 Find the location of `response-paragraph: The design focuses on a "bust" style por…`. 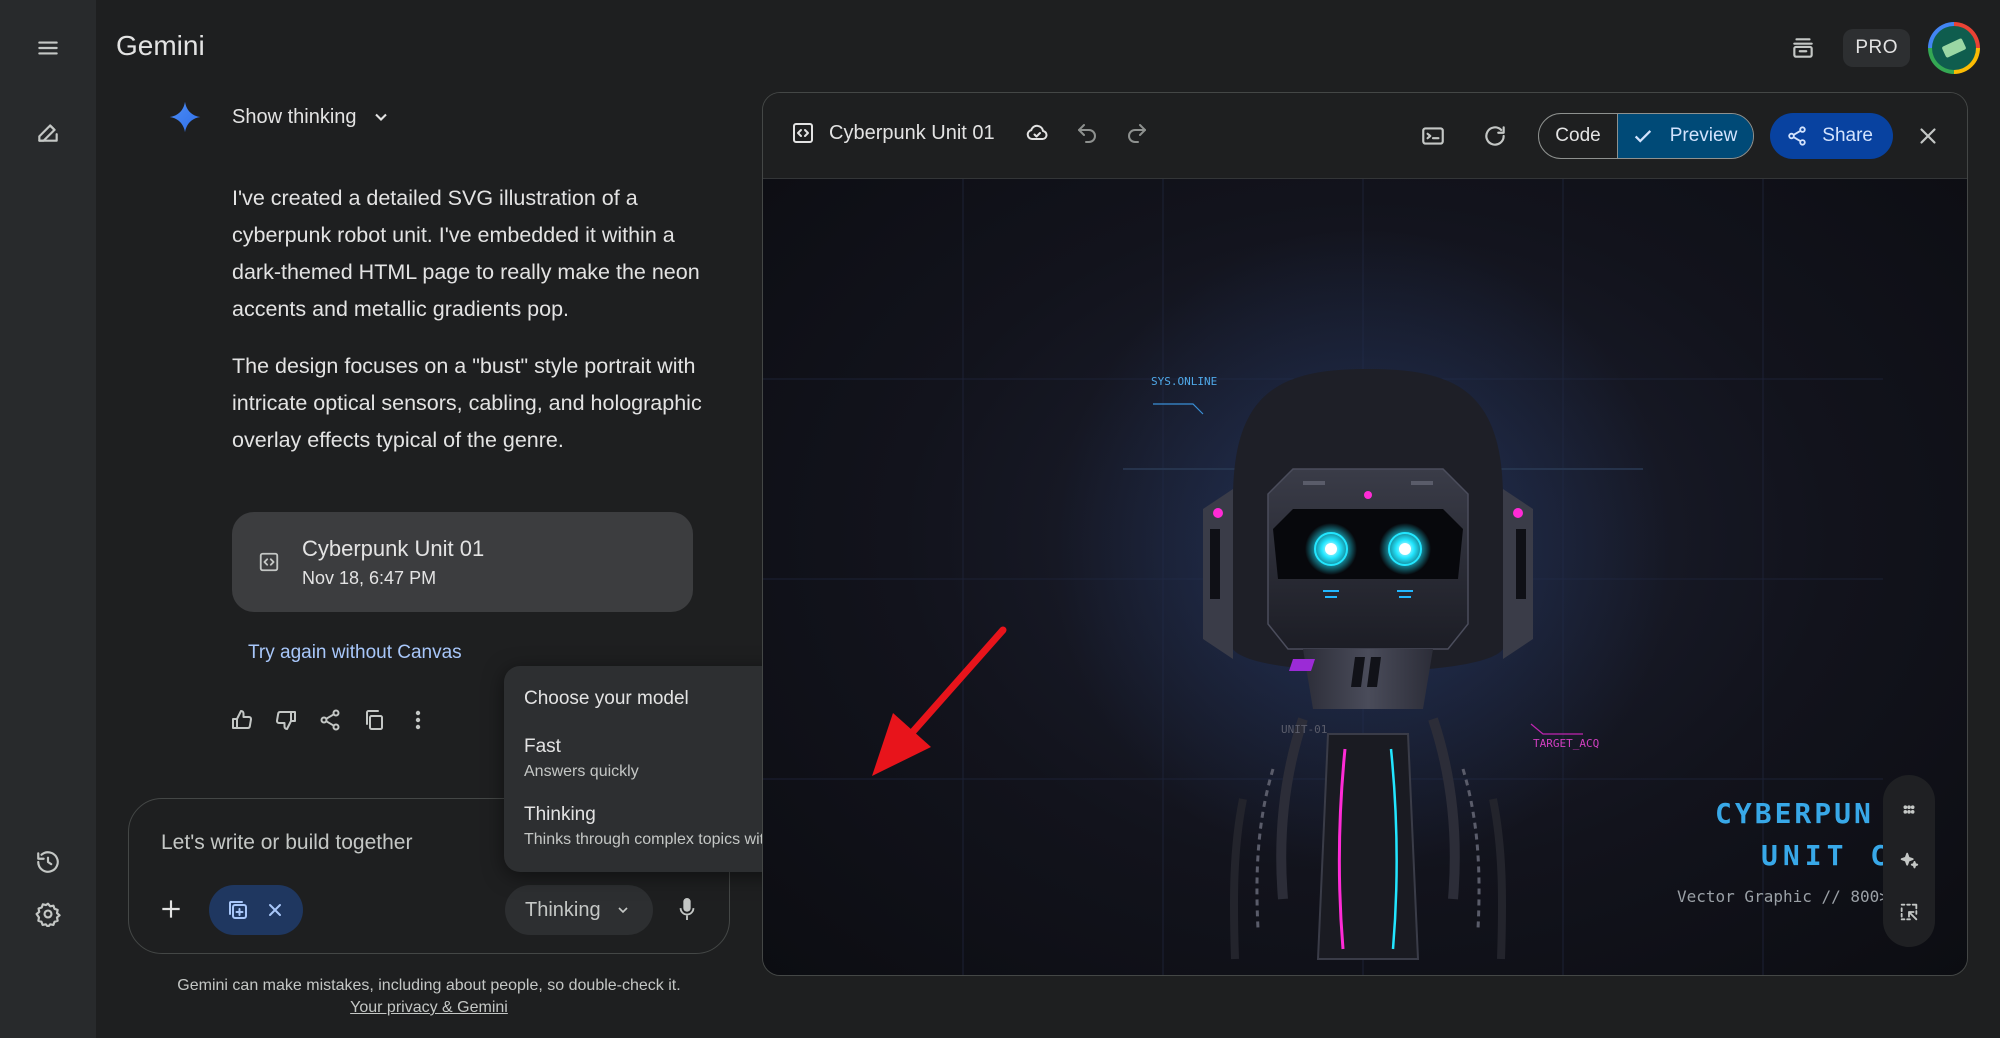

response-paragraph: The design focuses on a "bust" style por… is located at coordinates (467, 403).